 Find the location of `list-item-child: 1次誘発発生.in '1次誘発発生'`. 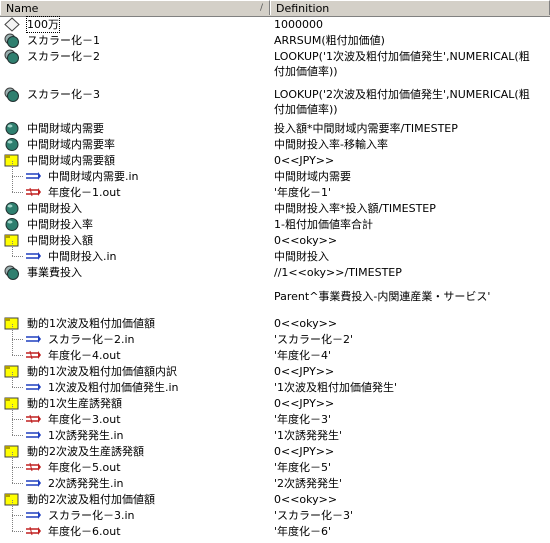

list-item-child: 1次誘発発生.in '1次誘発発生' is located at coordinates (275, 431).